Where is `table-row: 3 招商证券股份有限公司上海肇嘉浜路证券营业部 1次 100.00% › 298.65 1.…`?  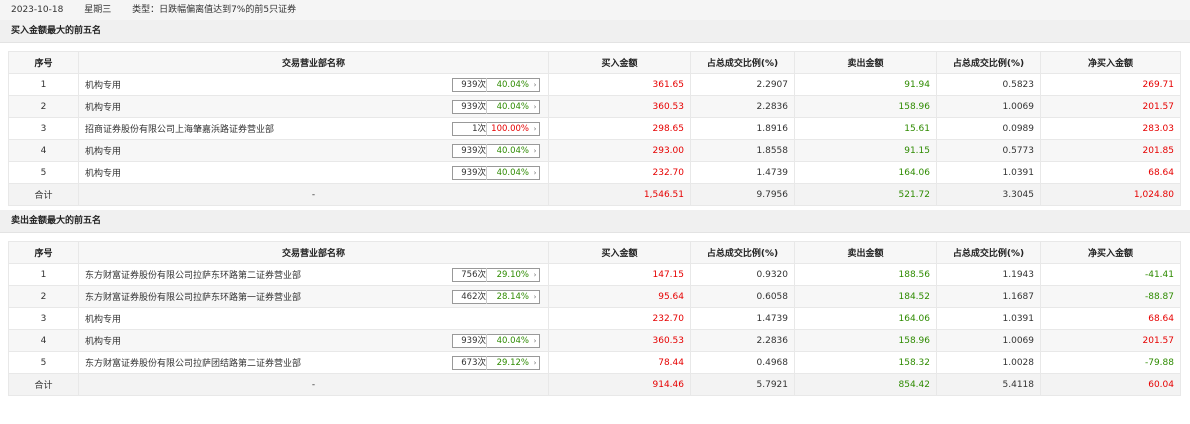
table-row: 3 招商证券股份有限公司上海肇嘉浜路证券营业部 1次 100.00% › 298.65 1.… is located at coordinates (594, 128).